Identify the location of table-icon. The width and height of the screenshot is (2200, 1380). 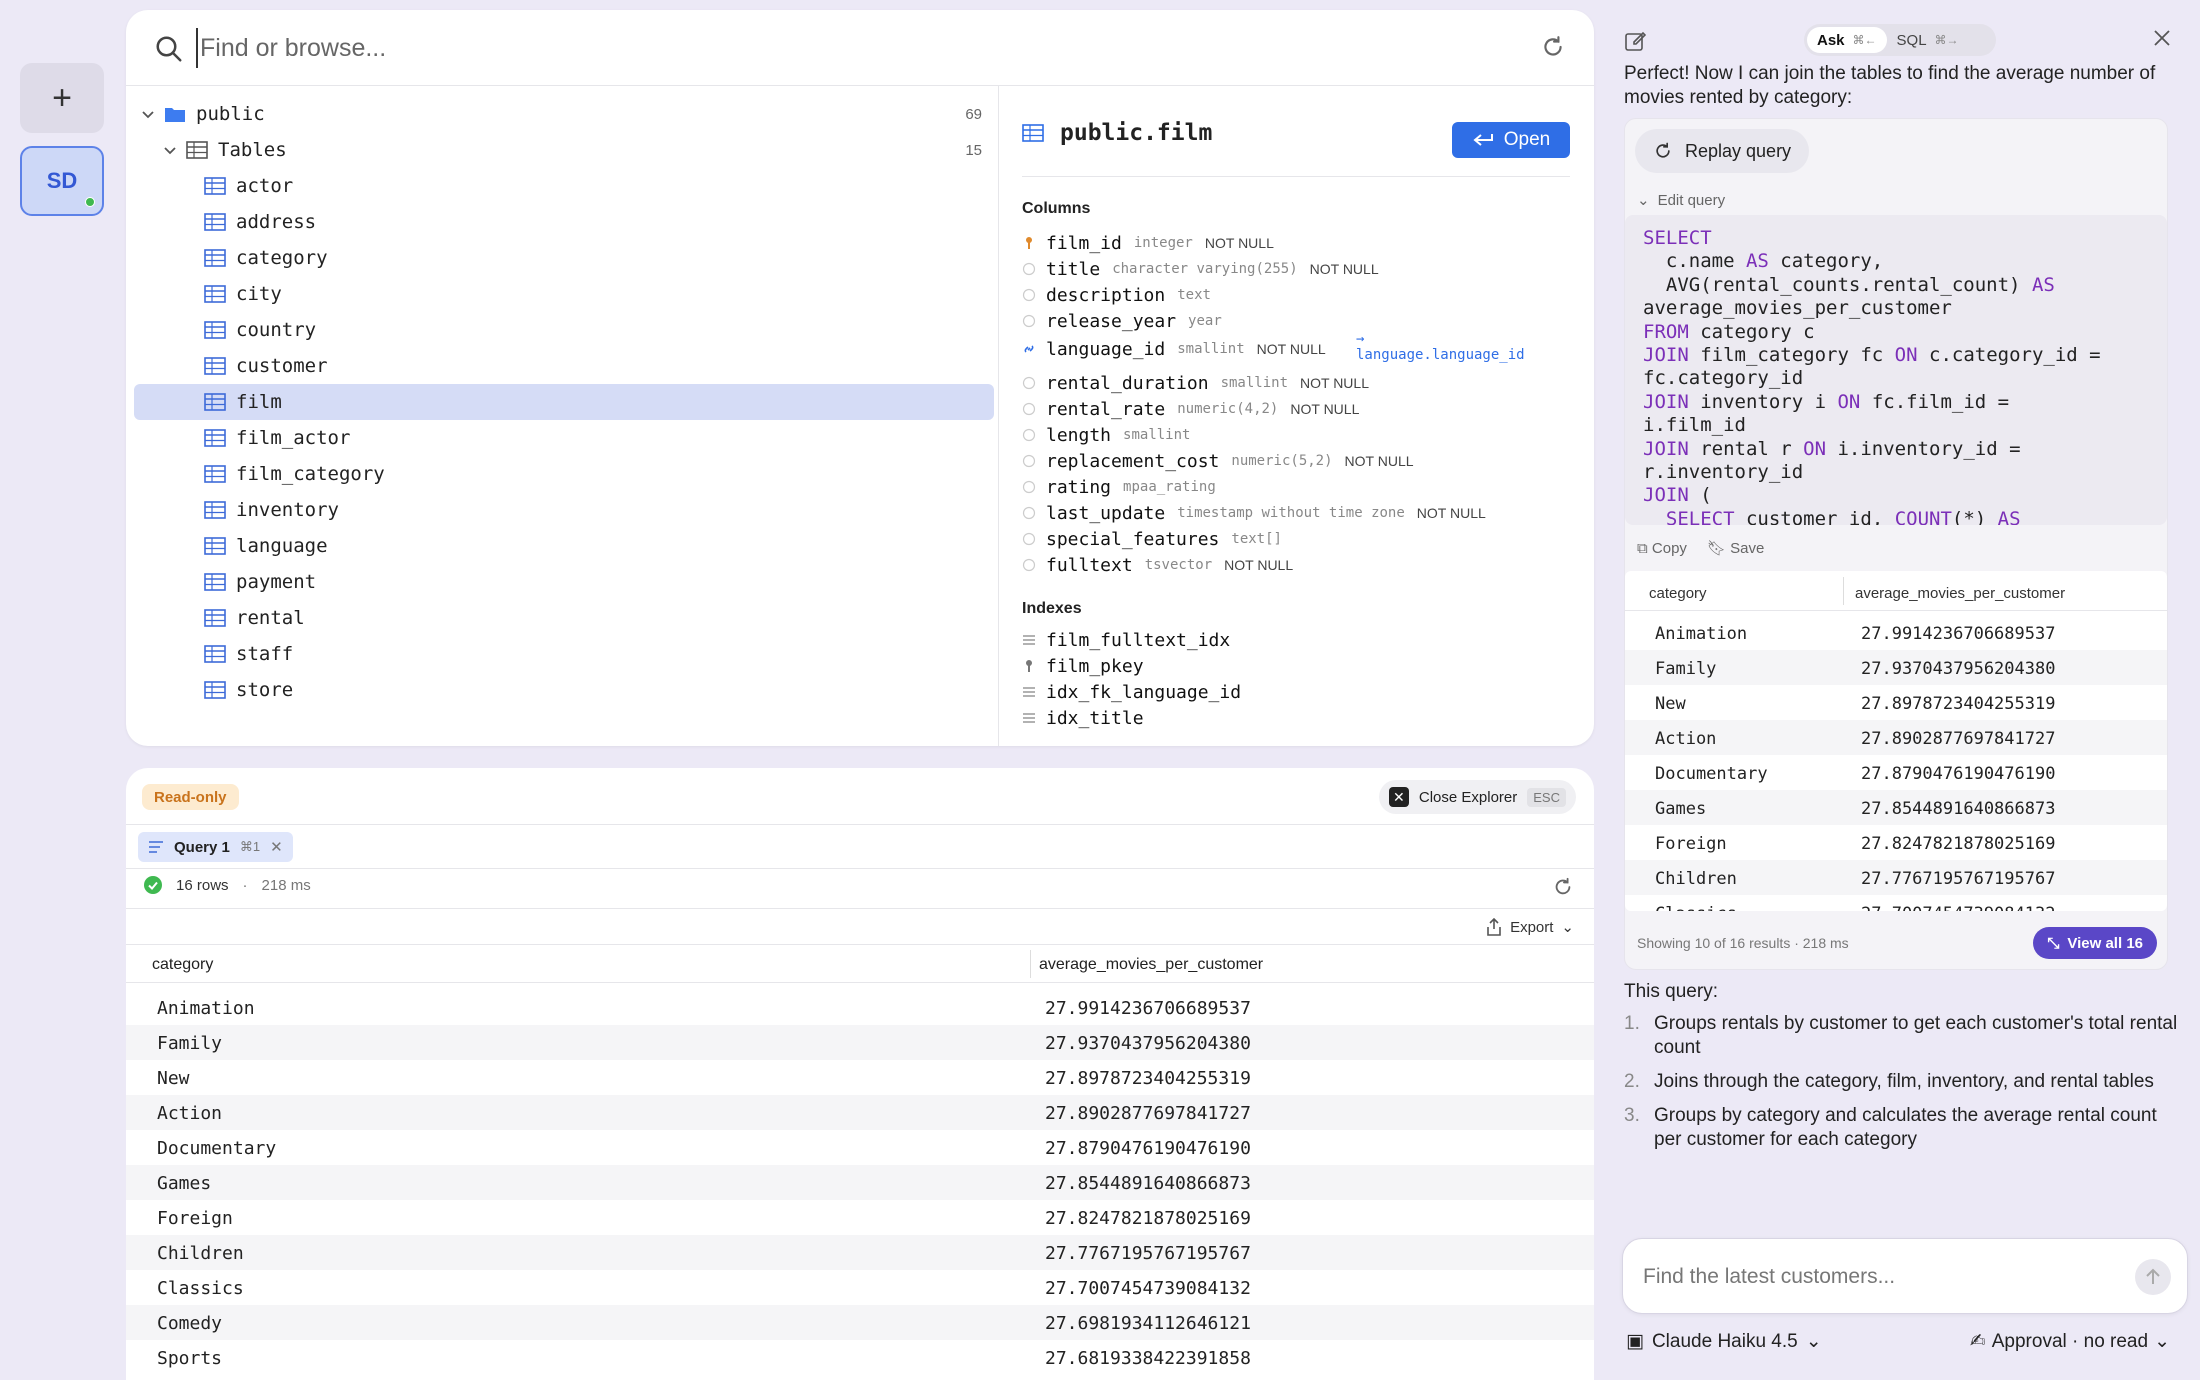
(215, 186).